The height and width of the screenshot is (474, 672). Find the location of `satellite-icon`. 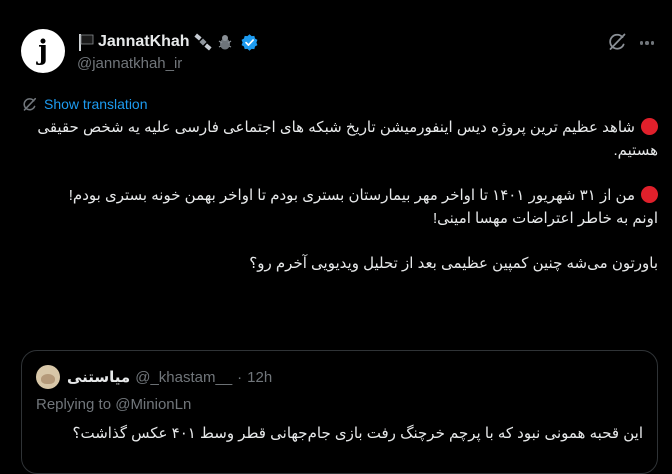

satellite-icon is located at coordinates (202, 42).